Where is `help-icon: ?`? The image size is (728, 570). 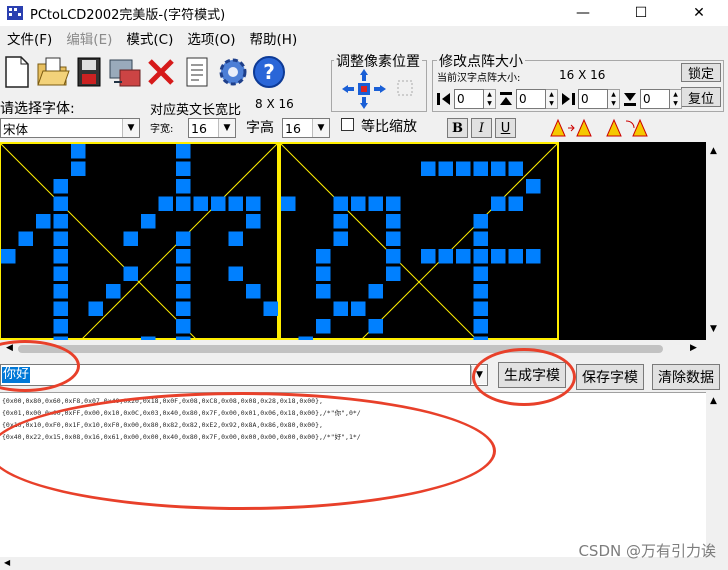
help-icon: ? is located at coordinates (269, 72).